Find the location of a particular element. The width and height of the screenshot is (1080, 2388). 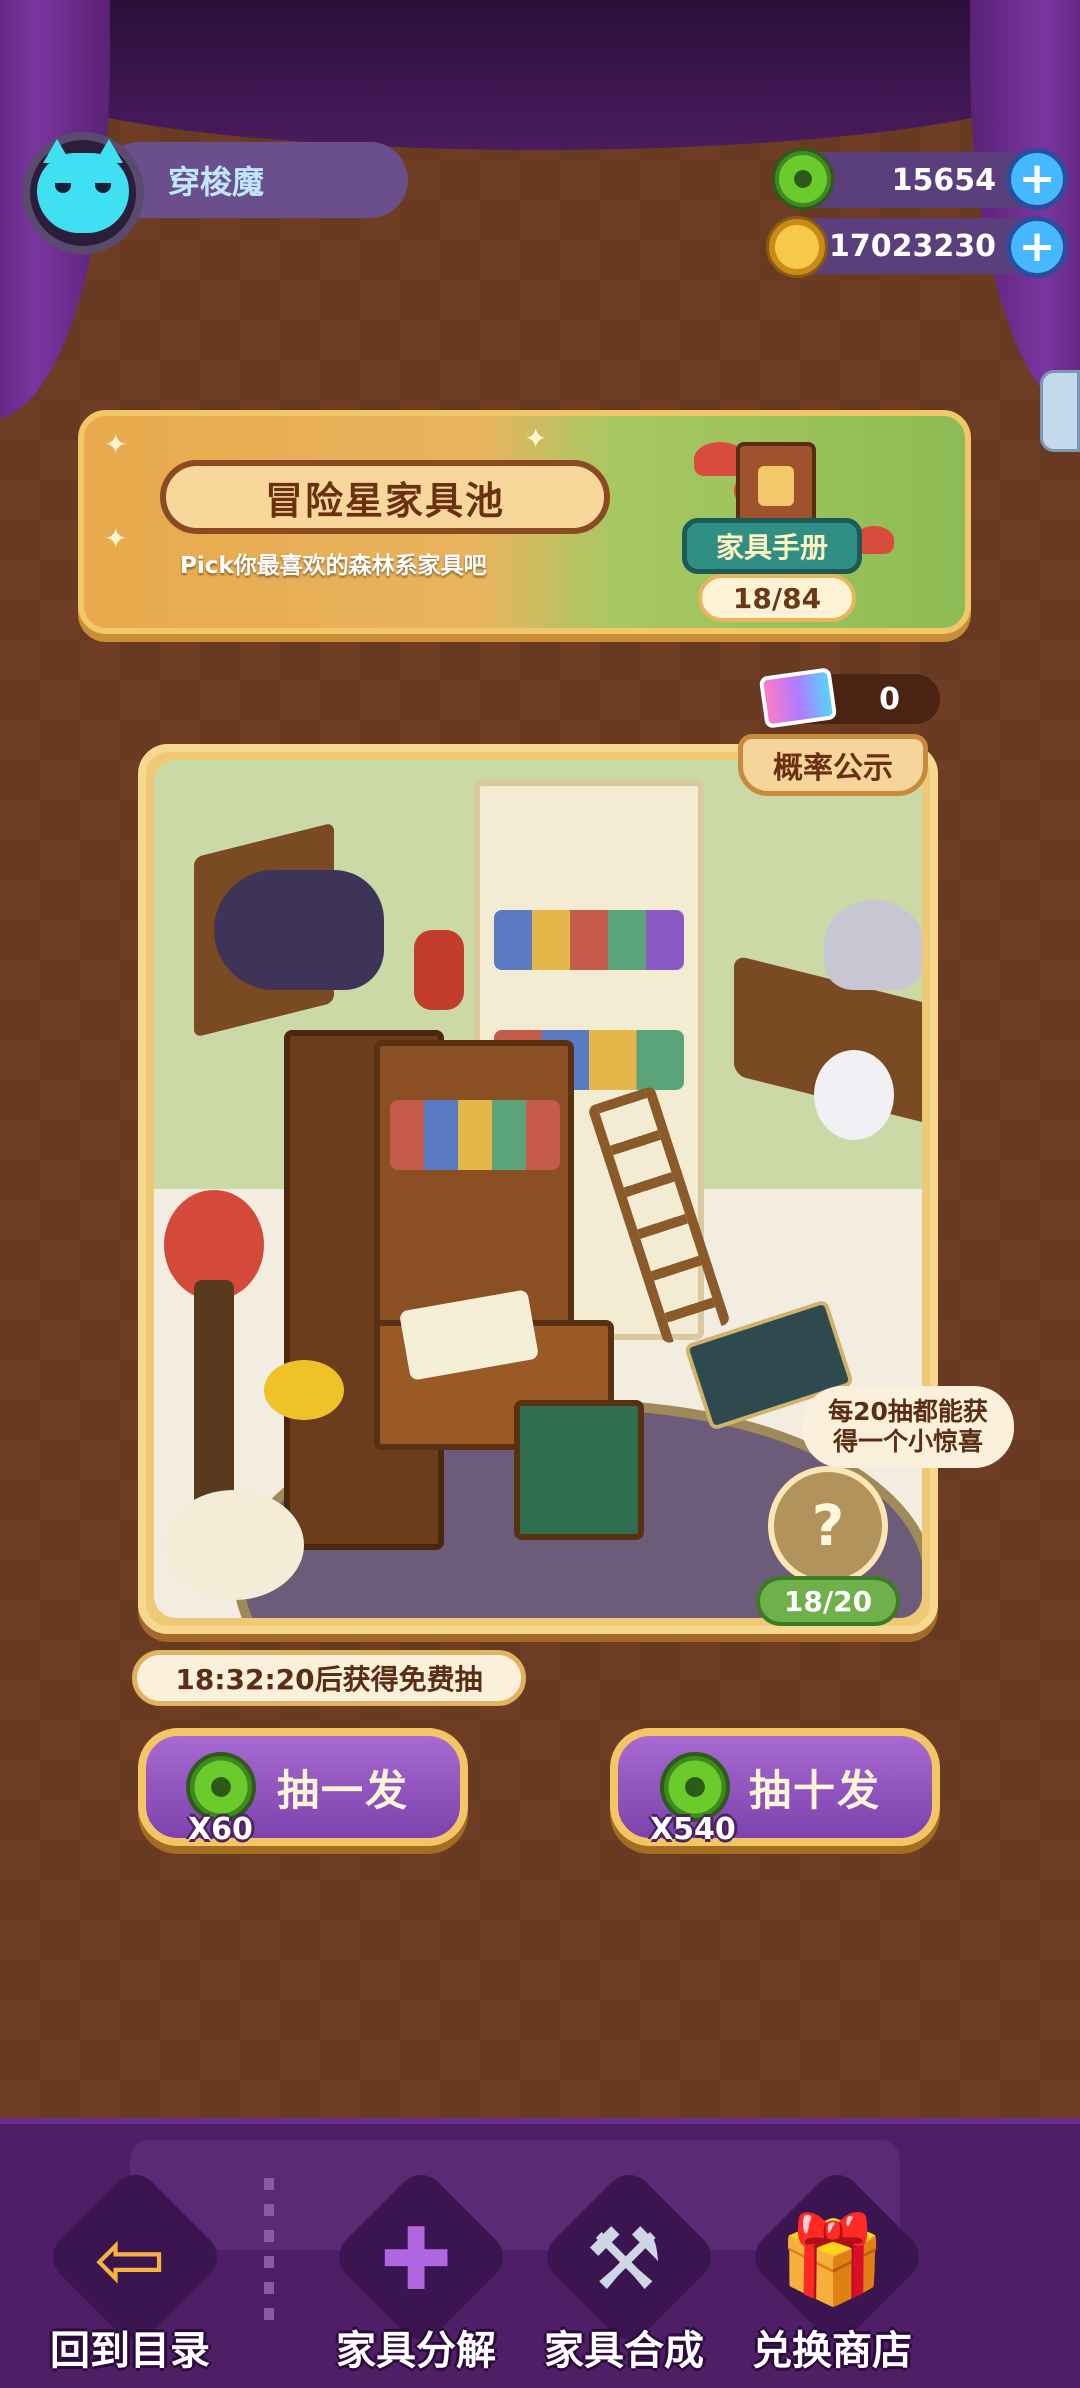

furniture-handbook-button: 家具手册 18/84 is located at coordinates (772, 532).